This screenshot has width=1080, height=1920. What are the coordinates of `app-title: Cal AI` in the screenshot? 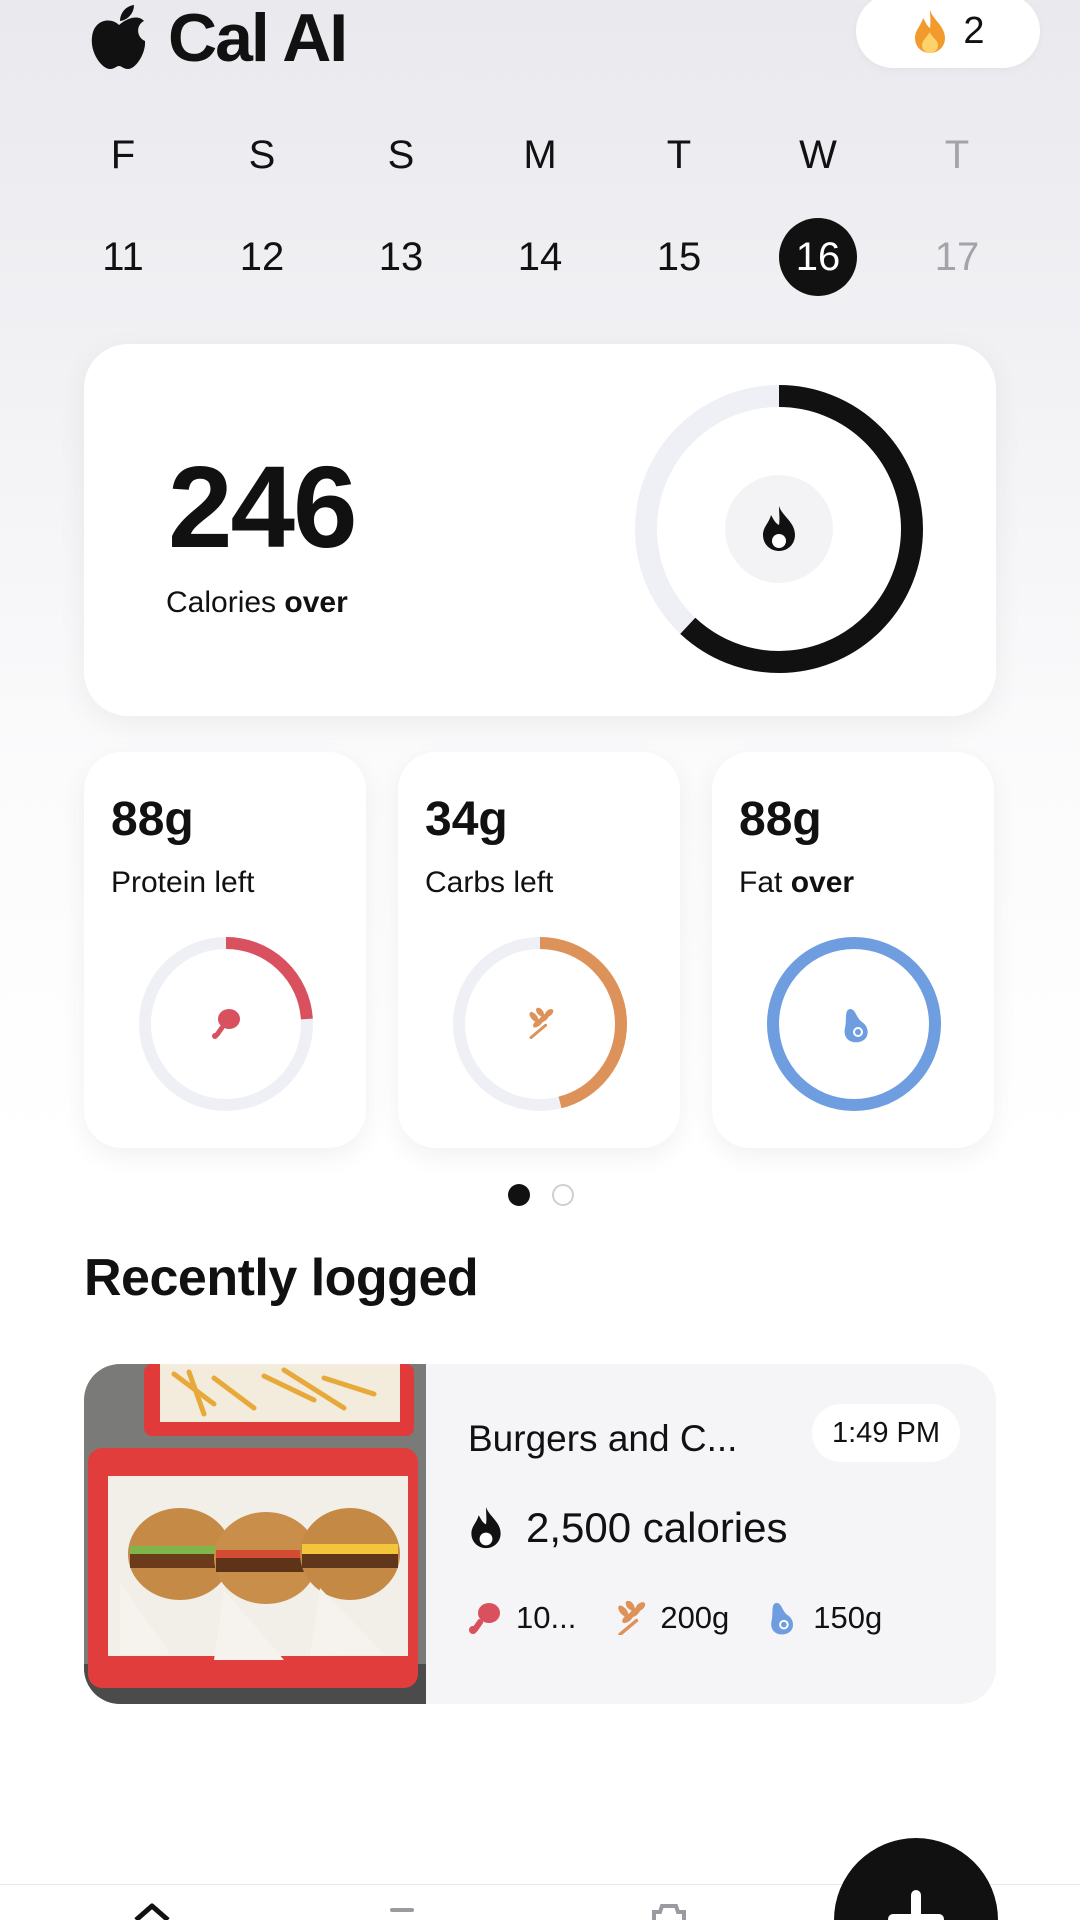 It's located at (216, 39).